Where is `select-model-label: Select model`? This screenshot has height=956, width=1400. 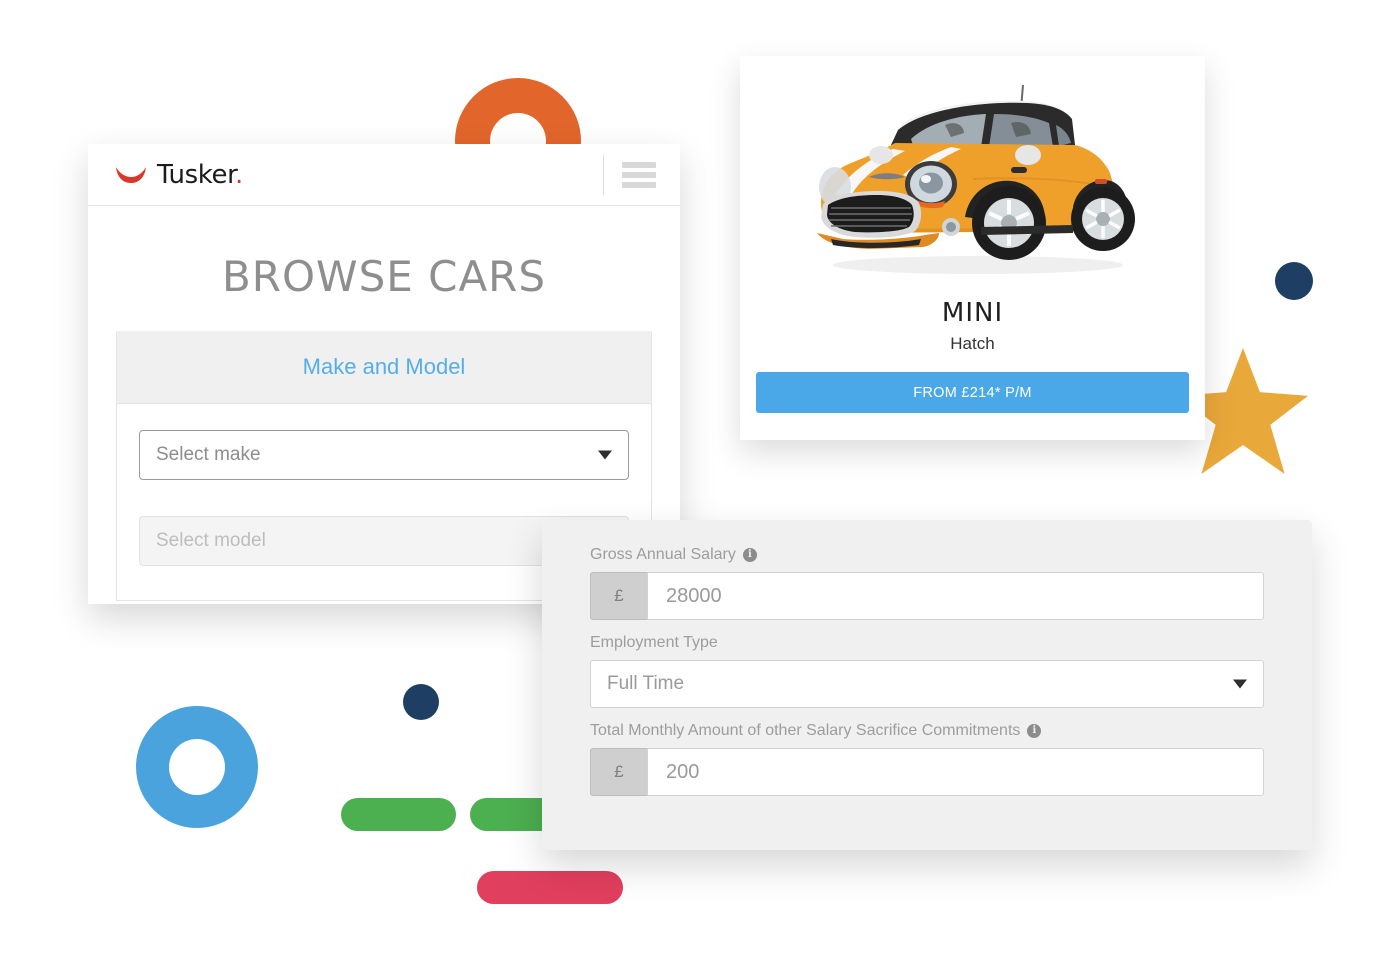 select-model-label: Select model is located at coordinates (211, 540).